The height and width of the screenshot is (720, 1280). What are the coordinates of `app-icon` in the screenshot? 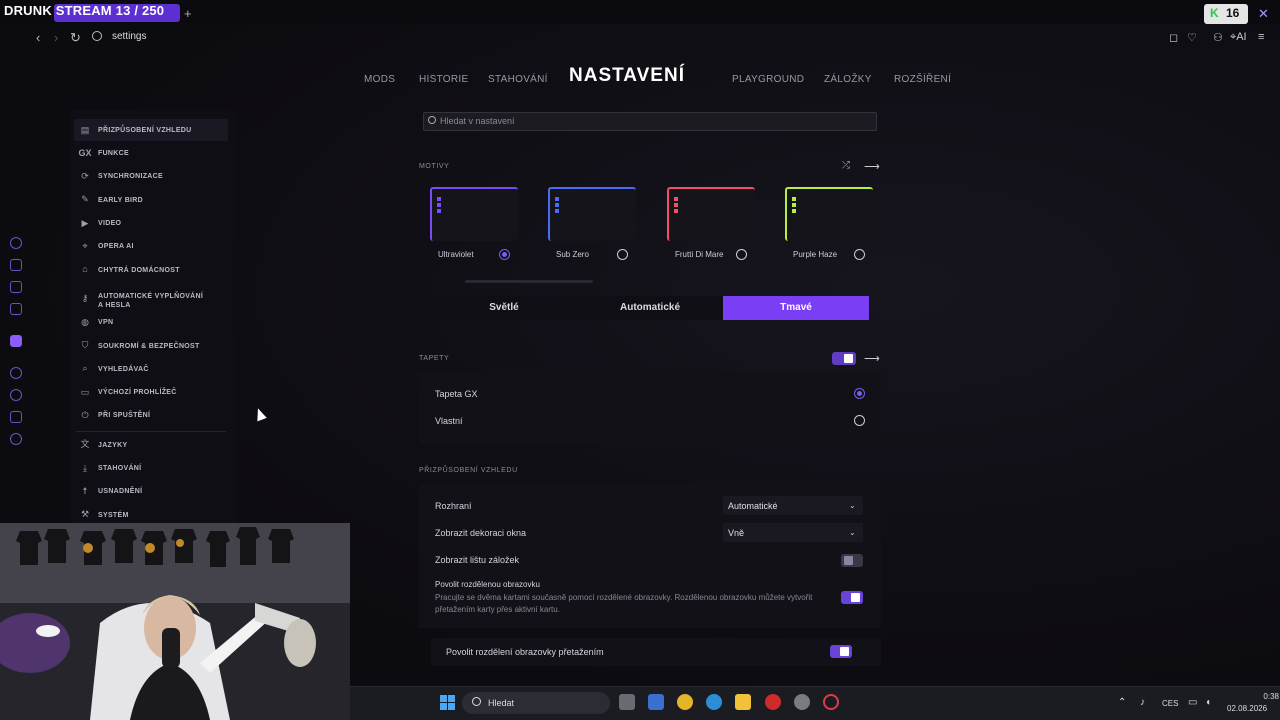 It's located at (773, 702).